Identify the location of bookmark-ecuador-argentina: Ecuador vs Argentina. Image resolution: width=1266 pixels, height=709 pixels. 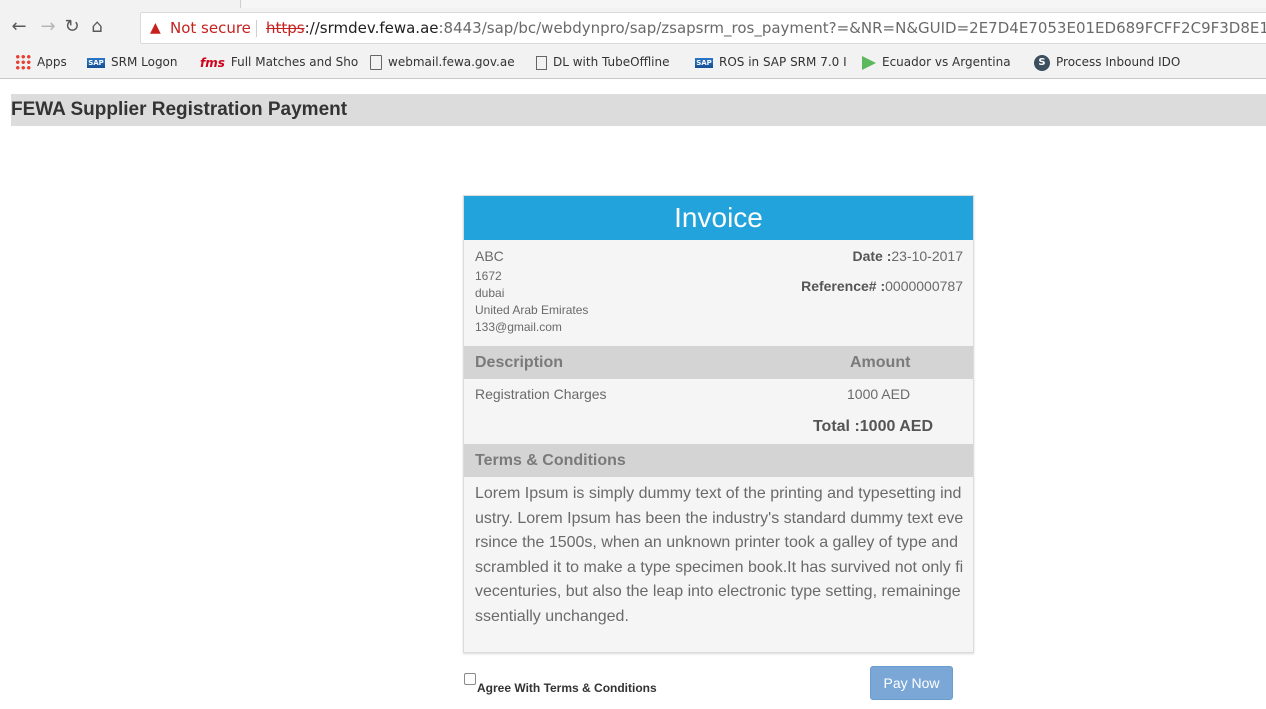
(942, 62).